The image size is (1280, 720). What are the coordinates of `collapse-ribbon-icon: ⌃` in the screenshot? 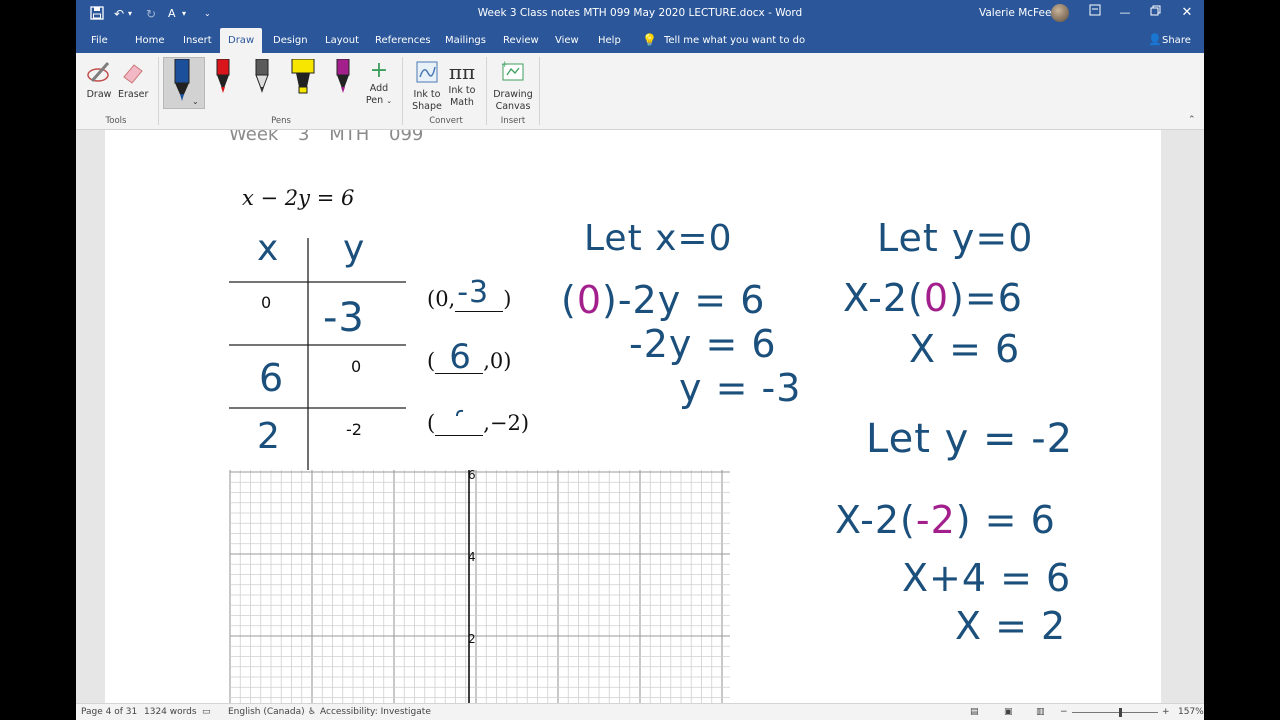 It's located at (1192, 120).